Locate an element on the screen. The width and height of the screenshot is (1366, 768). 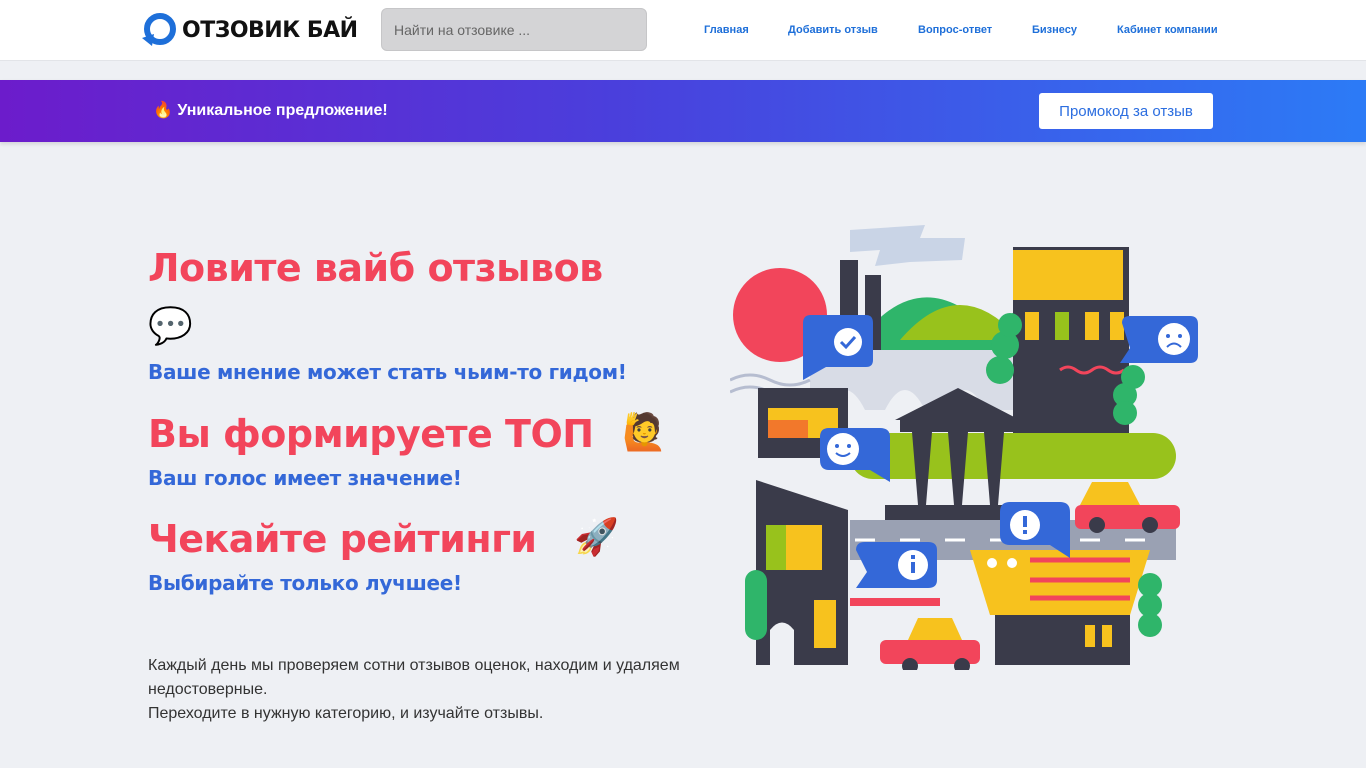
hero-heading-1: Ловите вайб отзывов is located at coordinates (375, 268).